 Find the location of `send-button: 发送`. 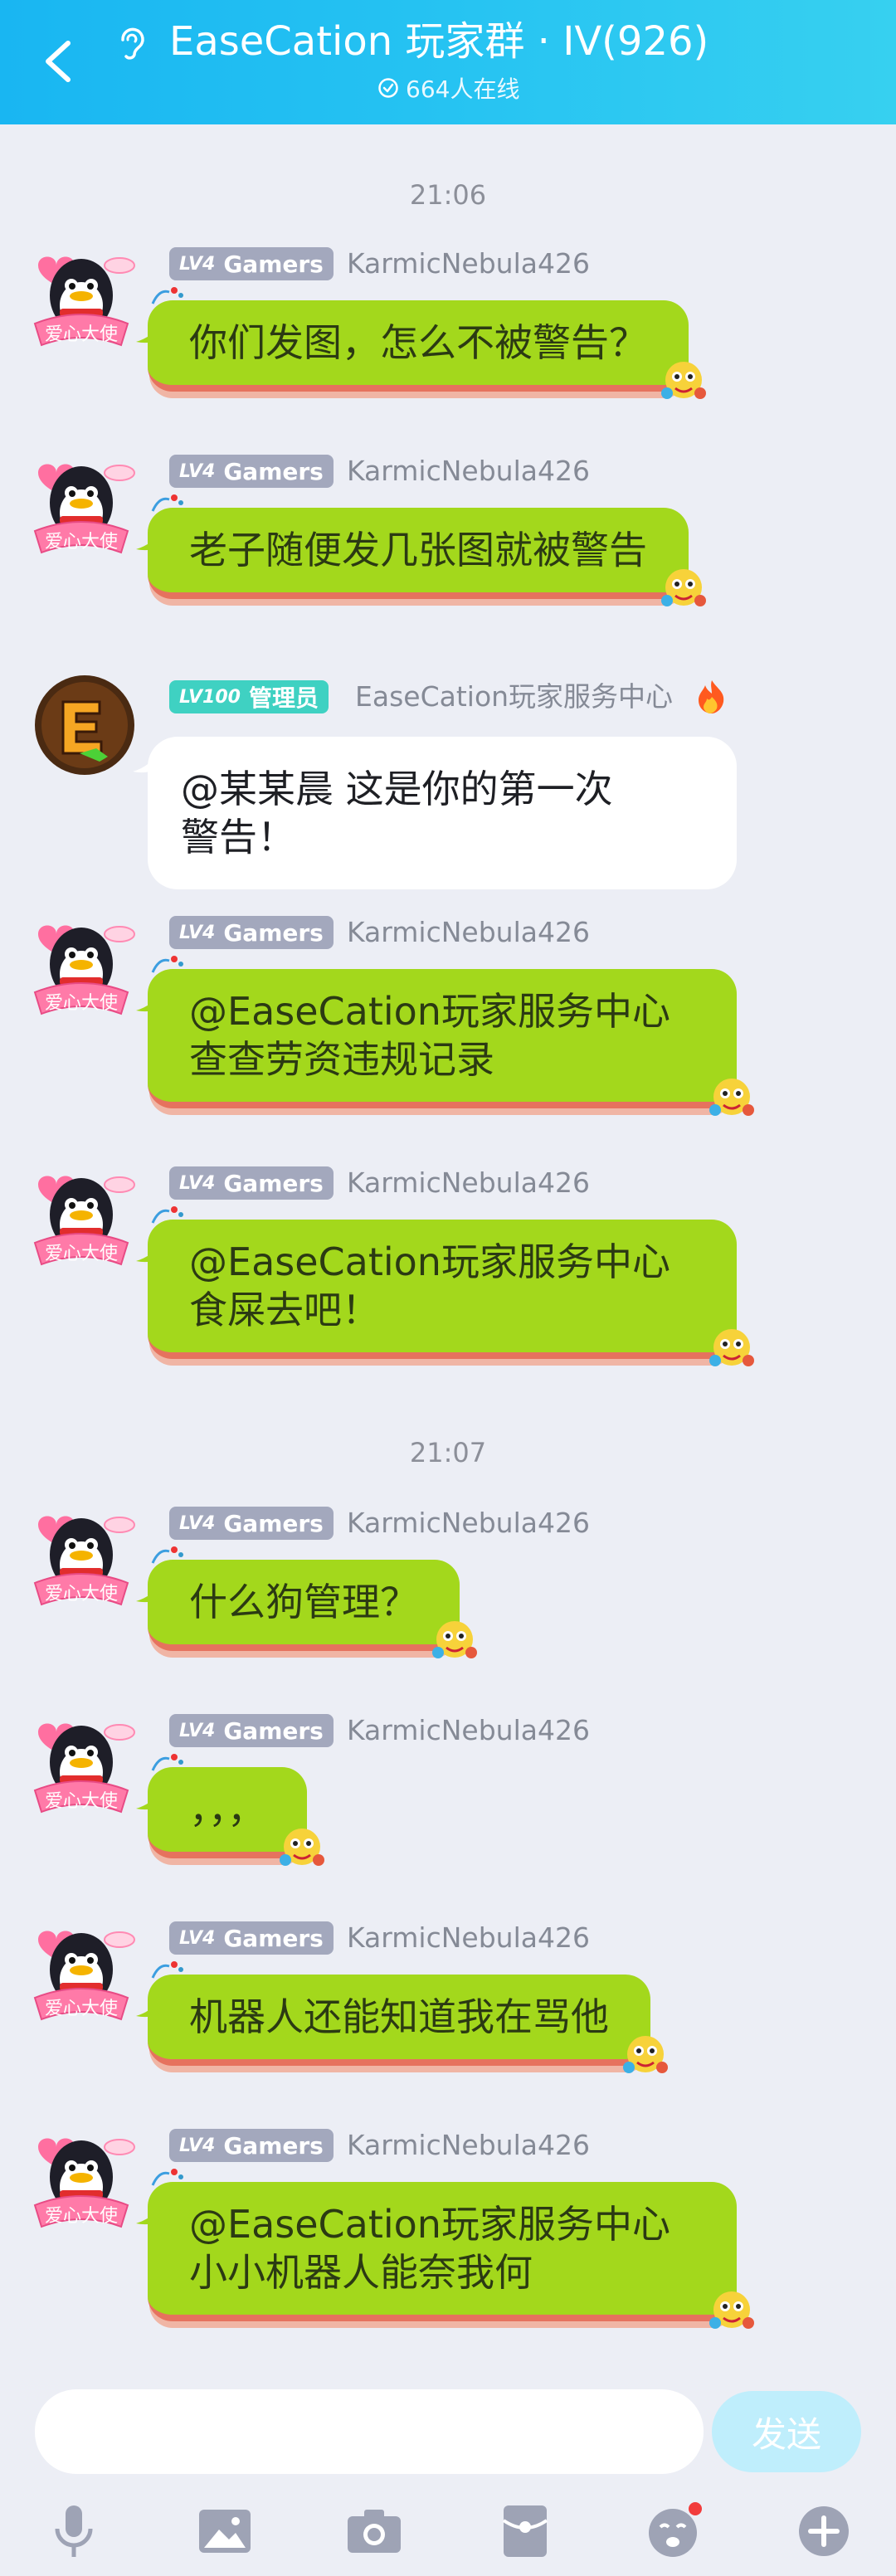

send-button: 发送 is located at coordinates (786, 2431).